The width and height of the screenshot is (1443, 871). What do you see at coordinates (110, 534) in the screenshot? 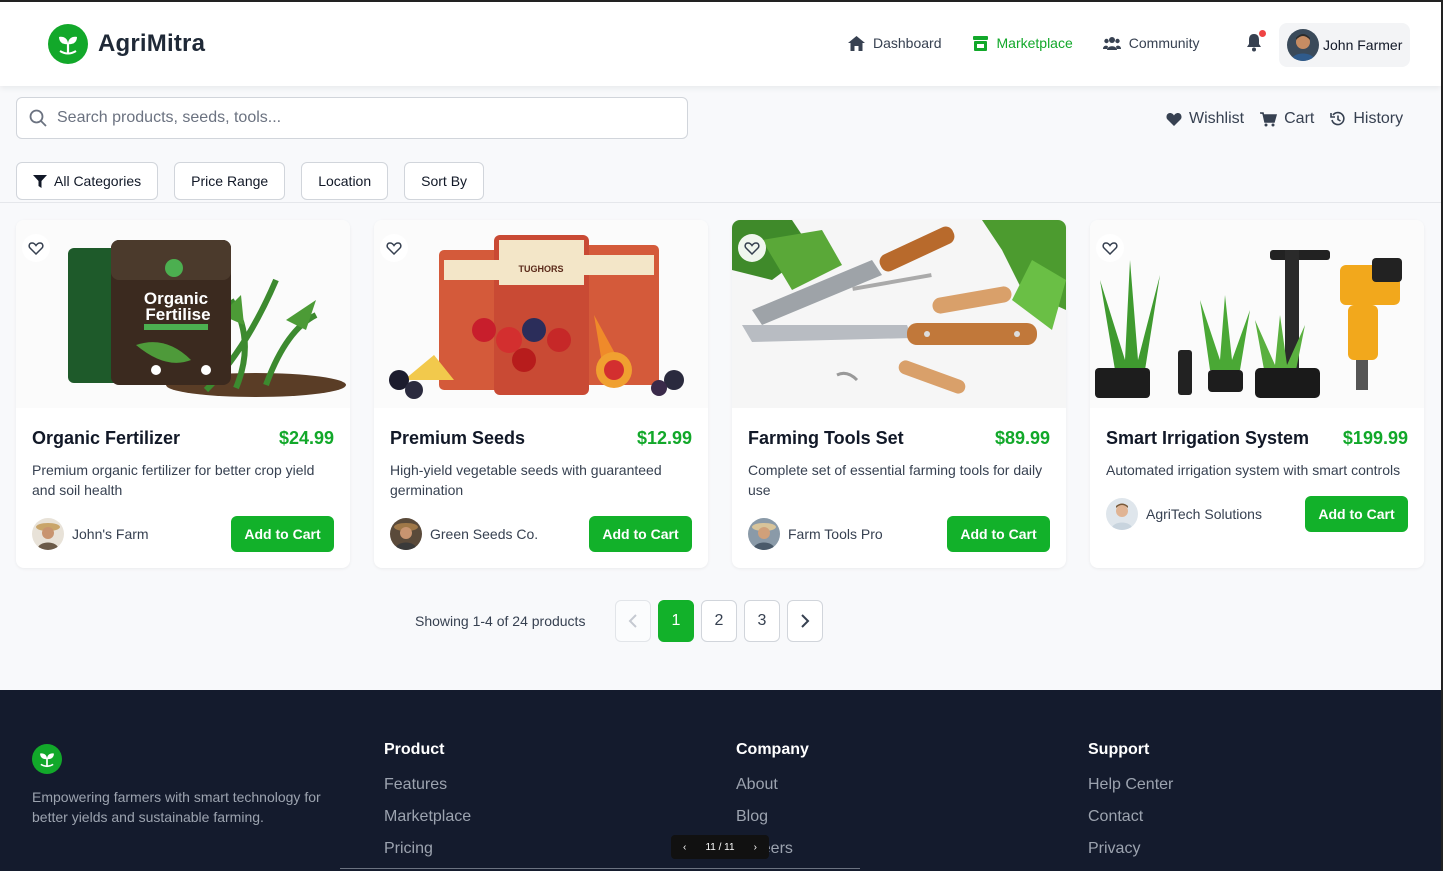
I see `seller-name: John's Farm` at bounding box center [110, 534].